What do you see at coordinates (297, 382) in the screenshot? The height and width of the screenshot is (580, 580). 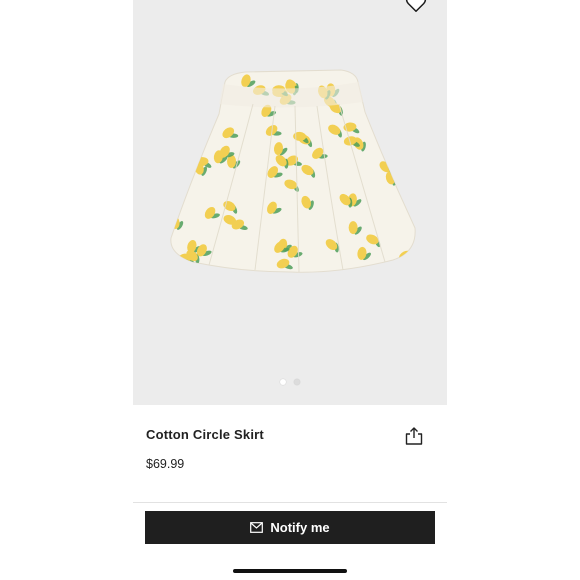 I see `pagination-dot` at bounding box center [297, 382].